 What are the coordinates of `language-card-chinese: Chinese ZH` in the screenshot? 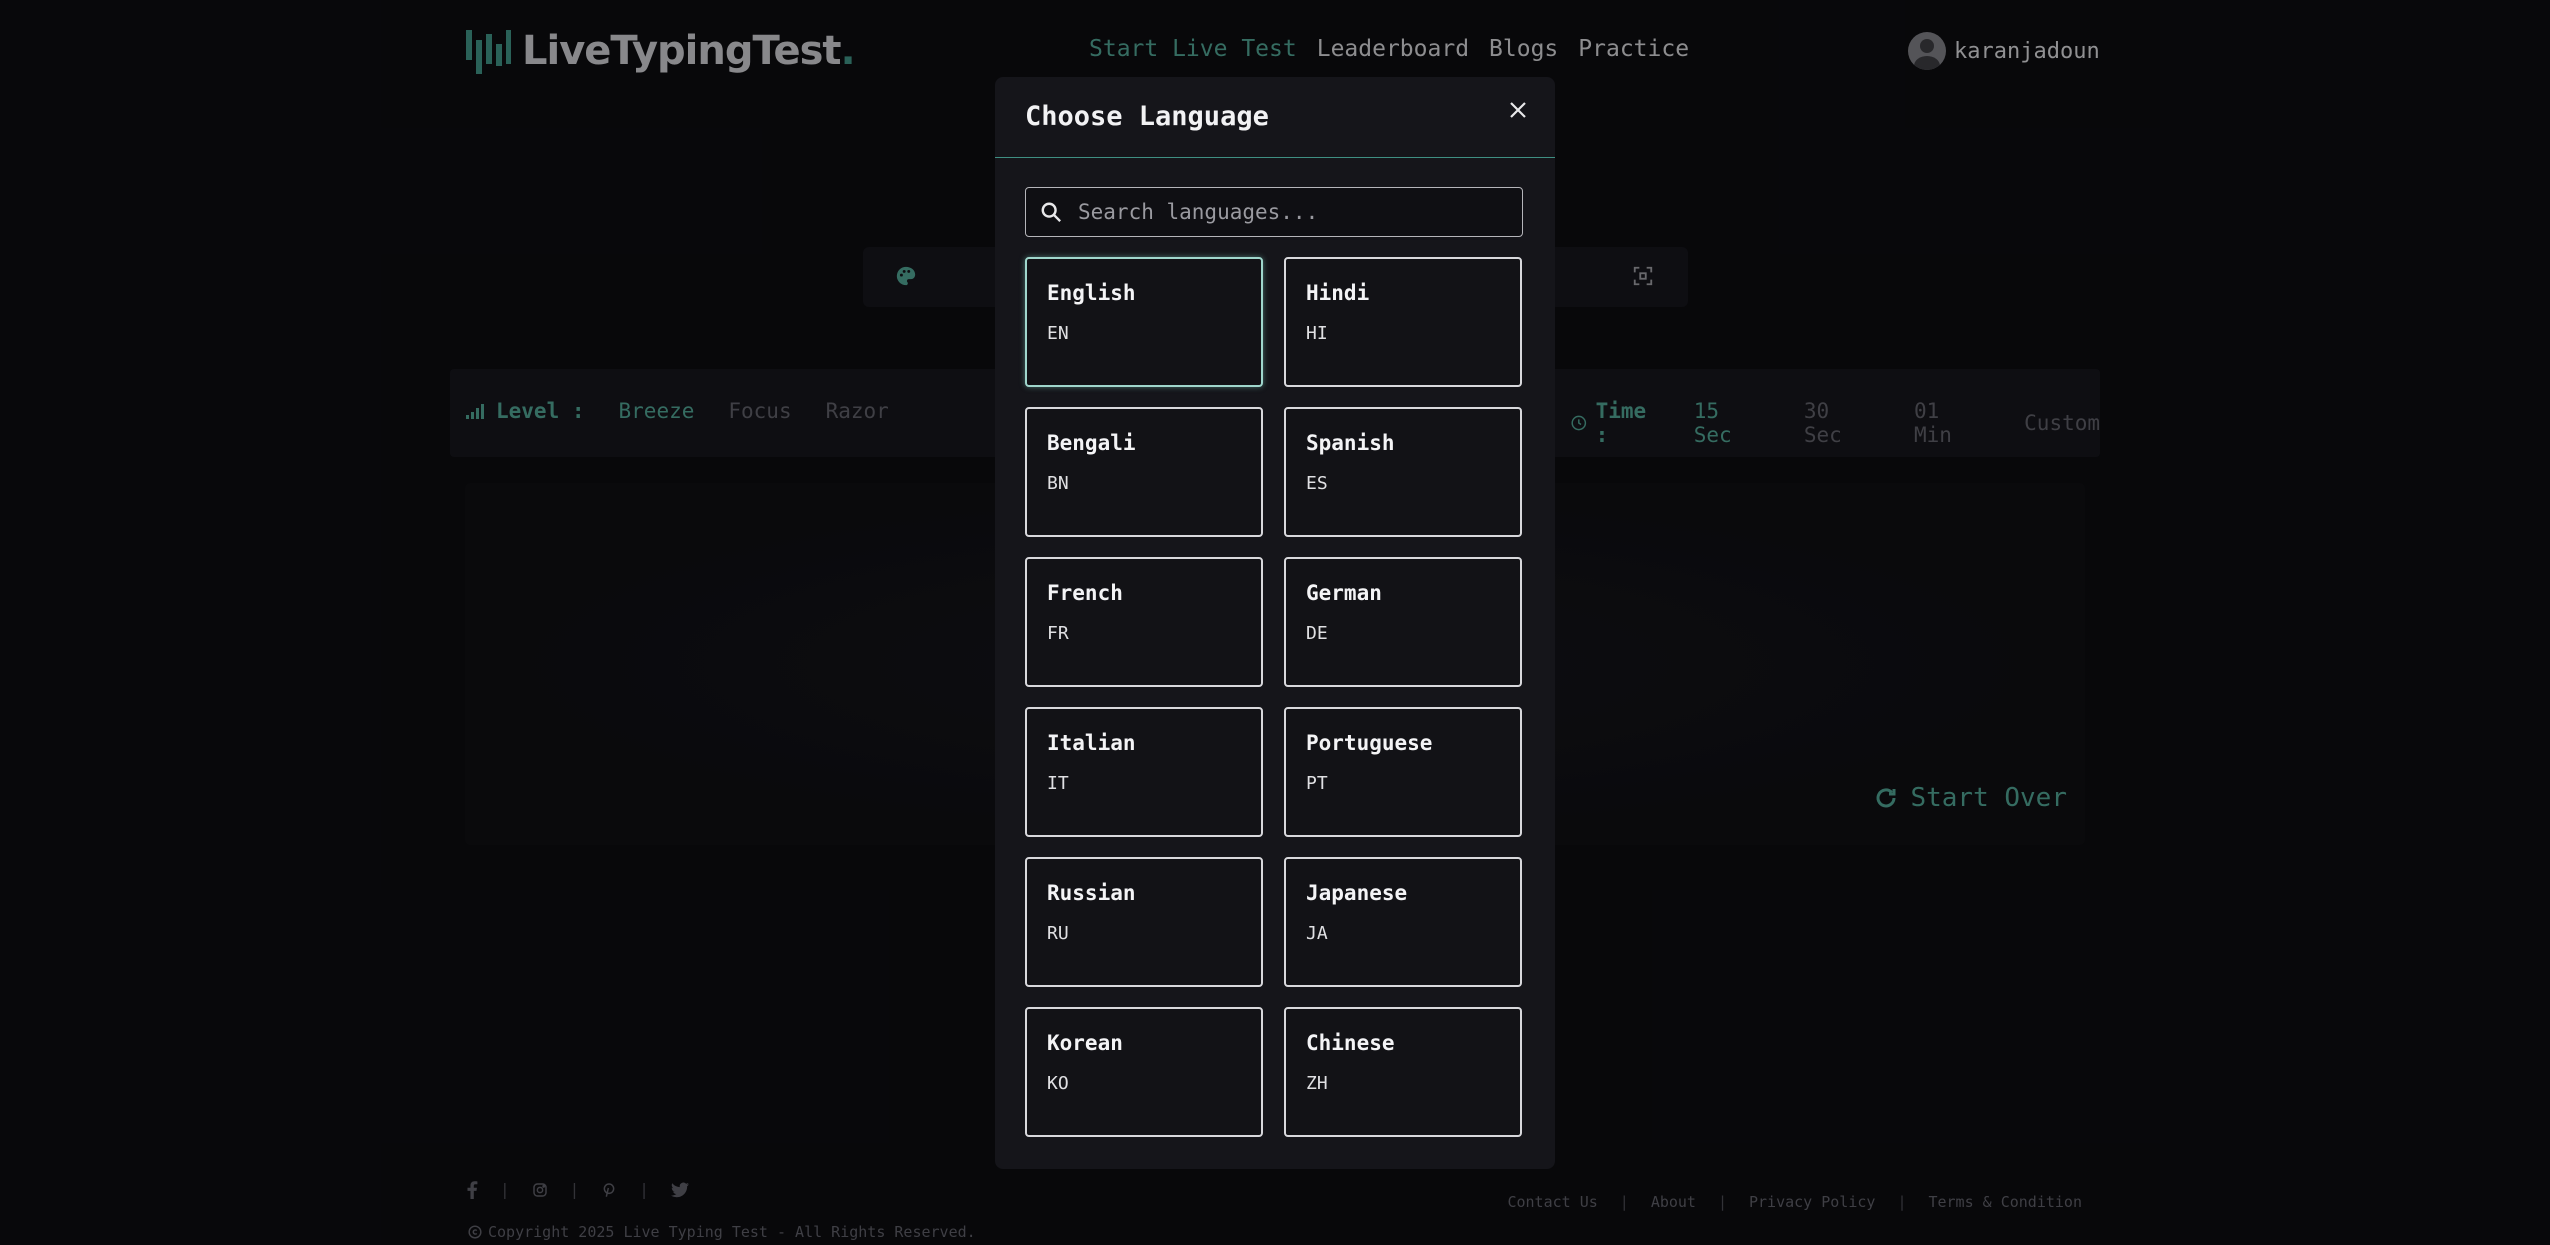 It's located at (1403, 1072).